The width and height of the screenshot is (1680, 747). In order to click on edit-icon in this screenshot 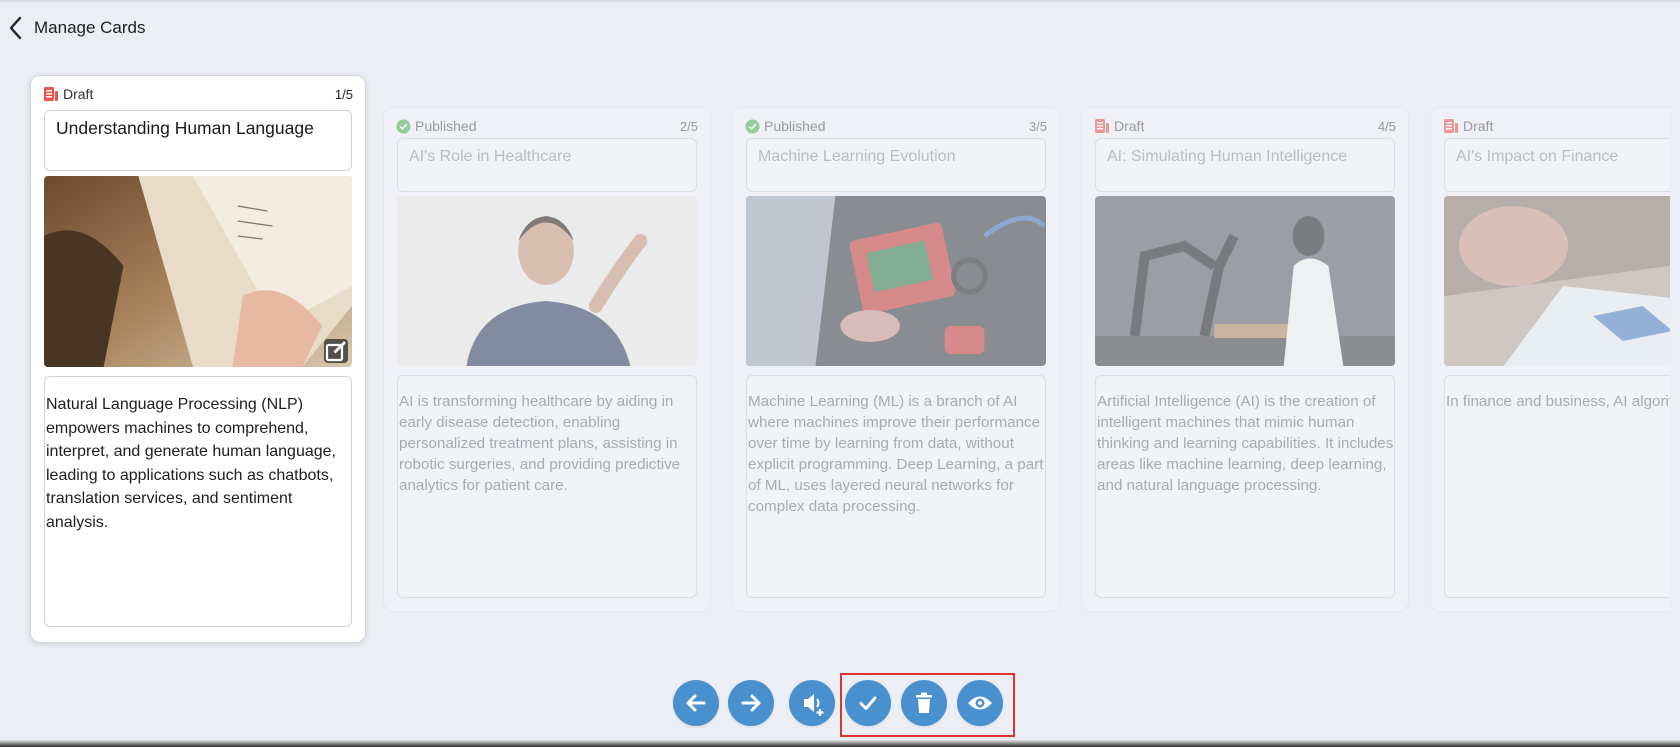, I will do `click(335, 351)`.